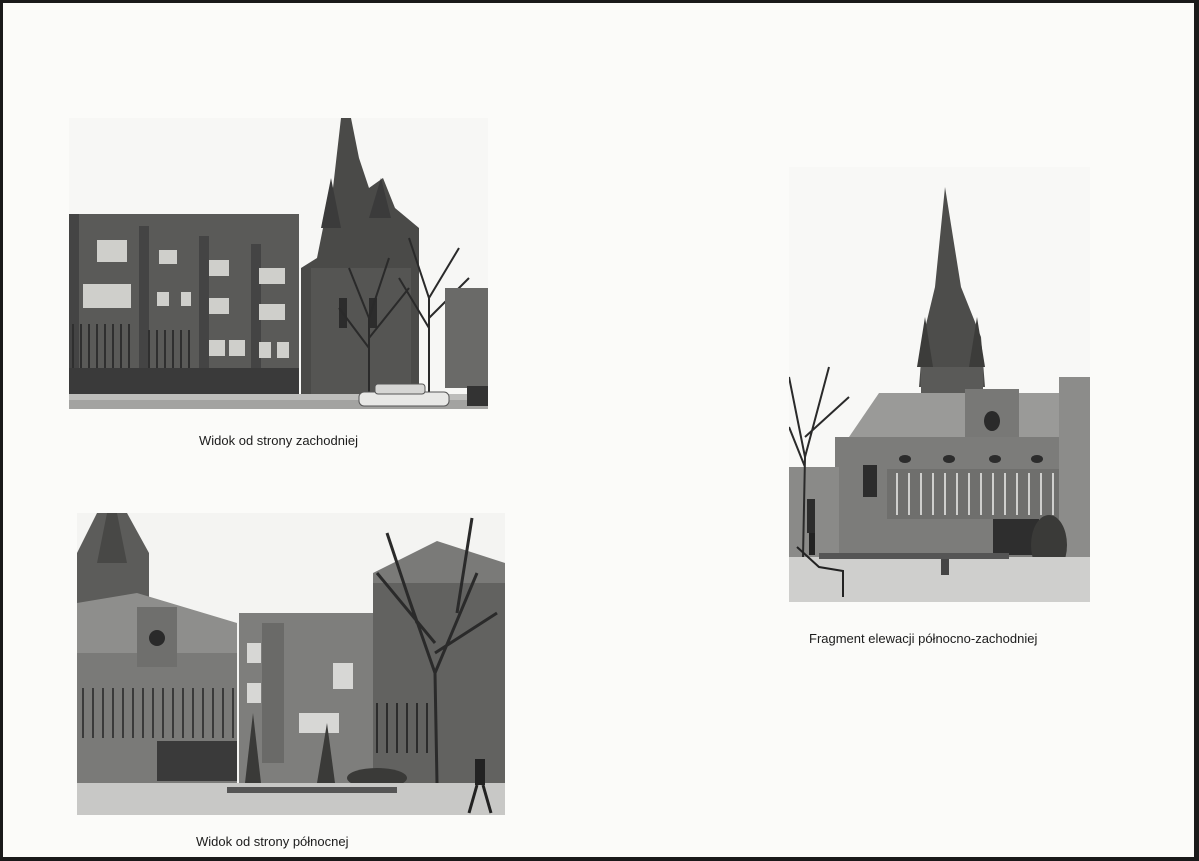  What do you see at coordinates (278, 440) in the screenshot?
I see `caption-west-view: Widok od strony zachodniej` at bounding box center [278, 440].